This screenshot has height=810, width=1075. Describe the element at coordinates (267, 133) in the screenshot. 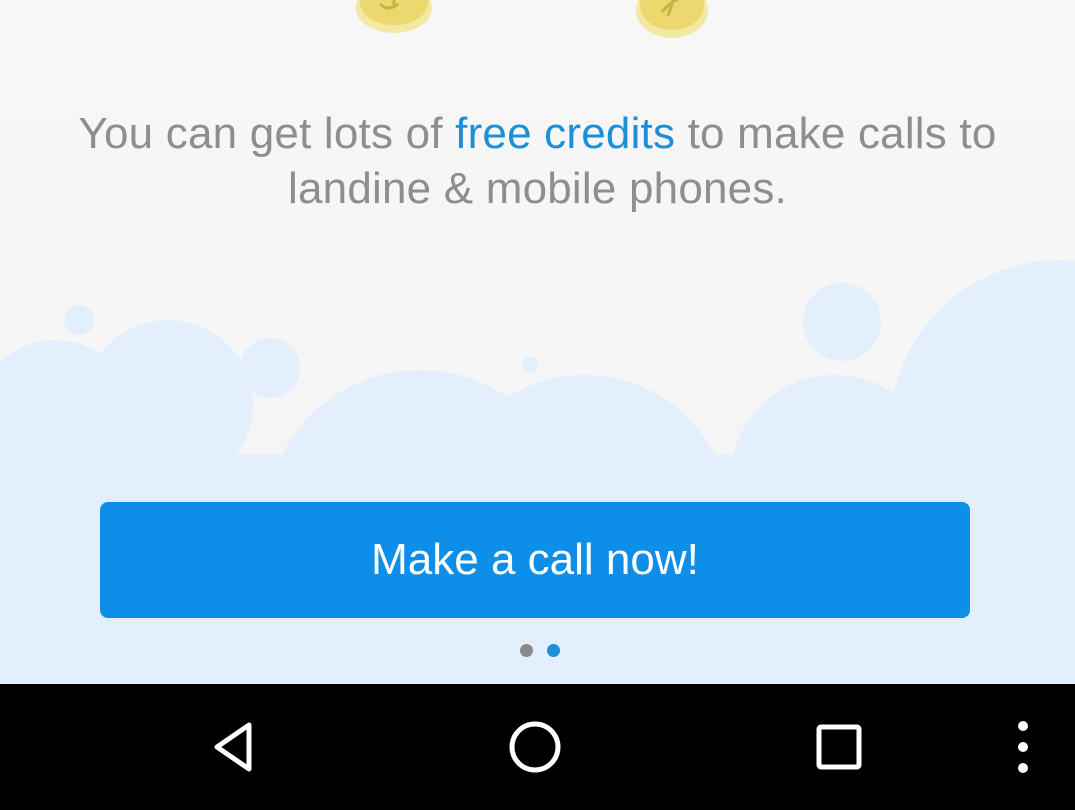

I see `headline-text-start: You can get lots of` at that location.